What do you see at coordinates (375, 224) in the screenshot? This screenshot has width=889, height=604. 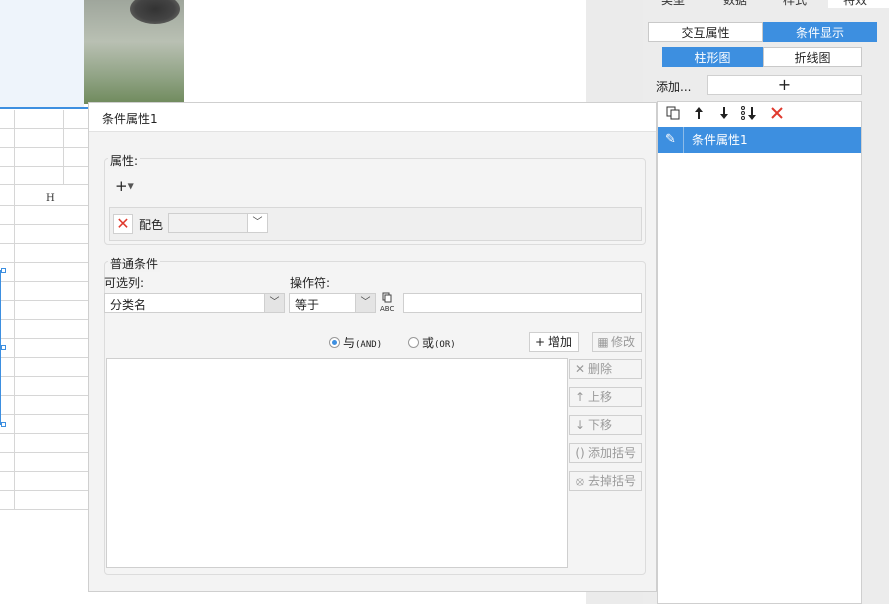 I see `property-row-color: ✕ 配色 ﹀` at bounding box center [375, 224].